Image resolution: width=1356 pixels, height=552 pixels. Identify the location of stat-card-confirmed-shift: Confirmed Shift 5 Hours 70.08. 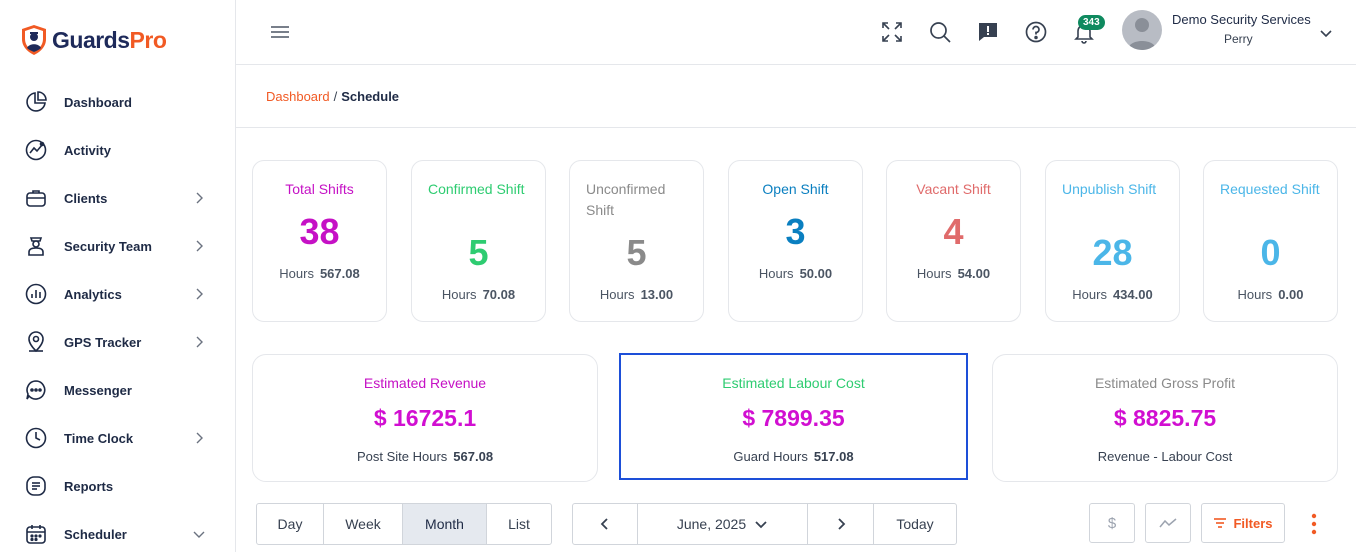
(478, 241).